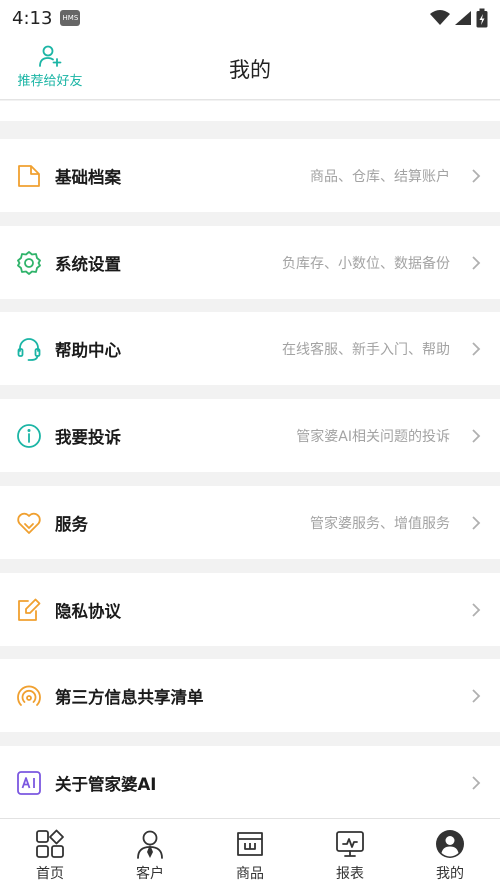 Image resolution: width=500 pixels, height=889 pixels. What do you see at coordinates (250, 522) in the screenshot?
I see `menu-item-service: 服务 管家婆服务、增值服务` at bounding box center [250, 522].